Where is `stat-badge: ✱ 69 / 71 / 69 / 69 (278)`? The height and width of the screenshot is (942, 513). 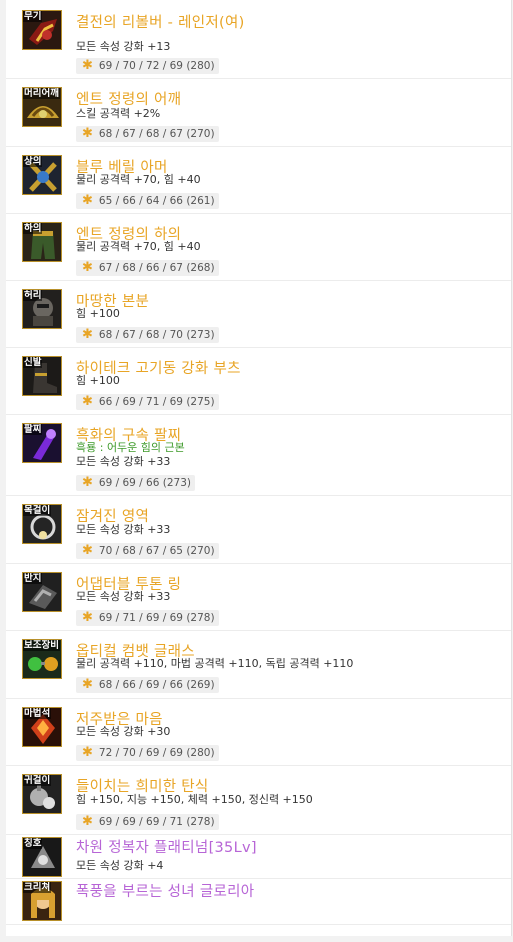
stat-badge: ✱ 69 / 71 / 69 / 69 (278) is located at coordinates (147, 618).